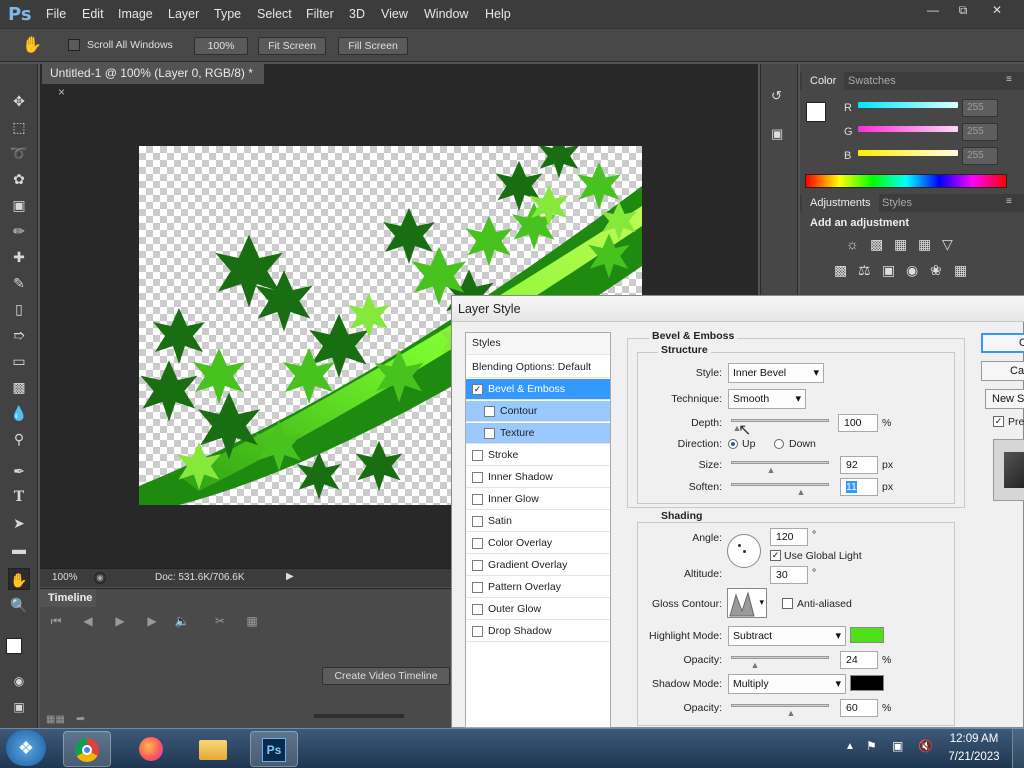 This screenshot has width=1024, height=768. What do you see at coordinates (780, 484) in the screenshot?
I see `soften-slider` at bounding box center [780, 484].